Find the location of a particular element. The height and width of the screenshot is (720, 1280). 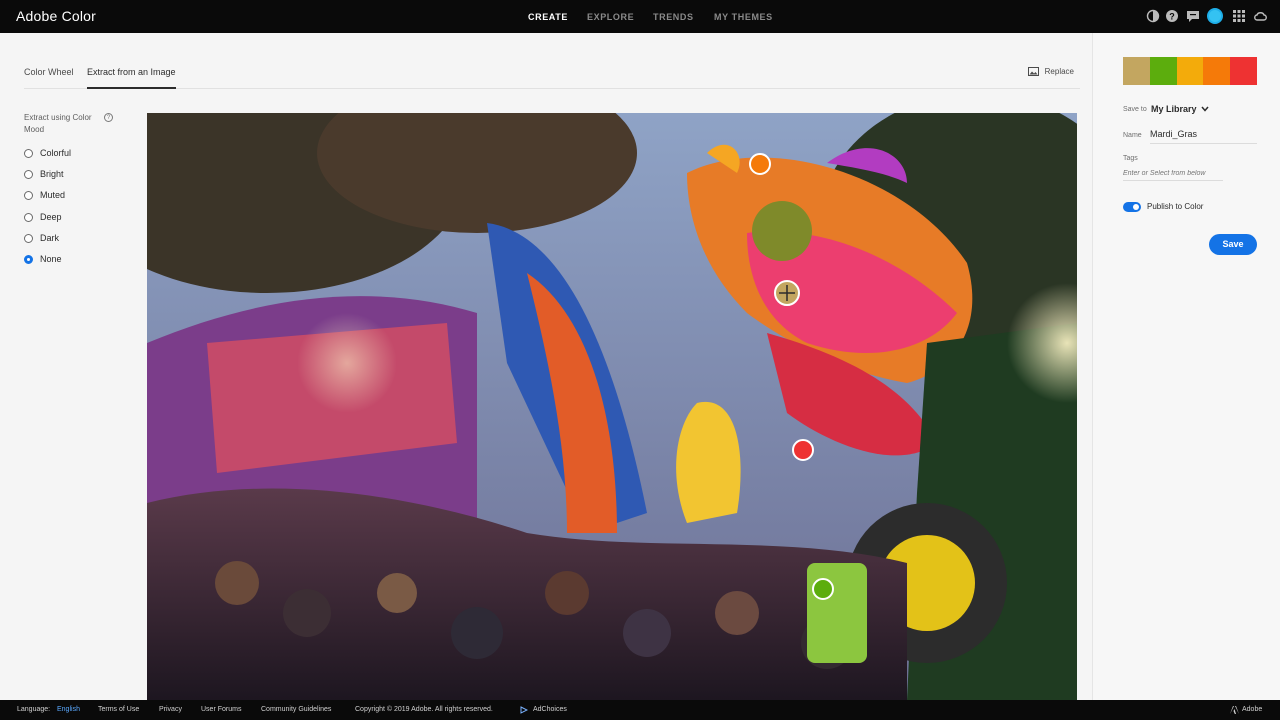

creative-cloud-icon is located at coordinates (1260, 16).